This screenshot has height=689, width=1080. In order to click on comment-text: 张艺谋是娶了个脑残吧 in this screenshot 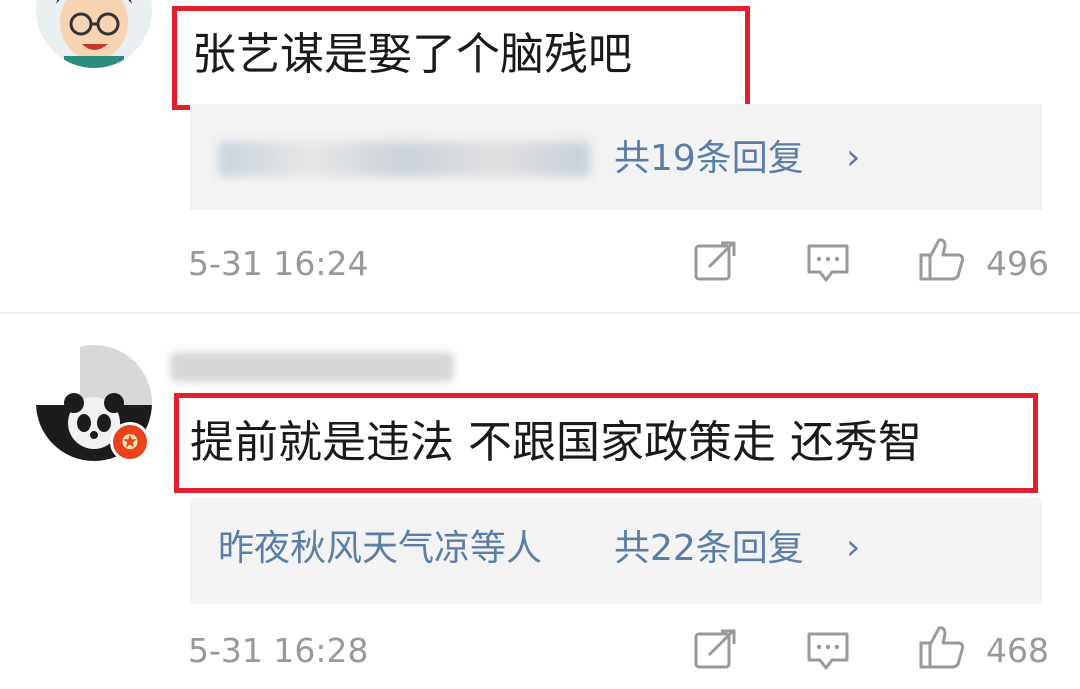, I will do `click(412, 55)`.